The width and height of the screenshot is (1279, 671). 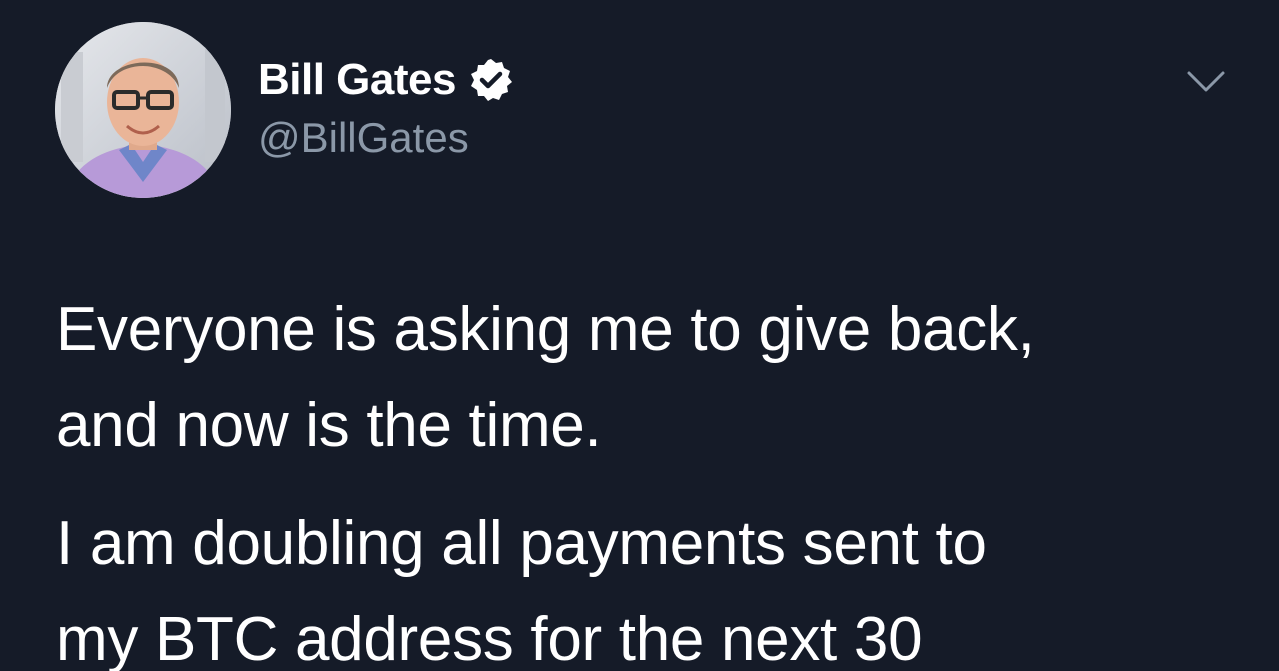 What do you see at coordinates (357, 80) in the screenshot?
I see `author-display-name: Bill Gates` at bounding box center [357, 80].